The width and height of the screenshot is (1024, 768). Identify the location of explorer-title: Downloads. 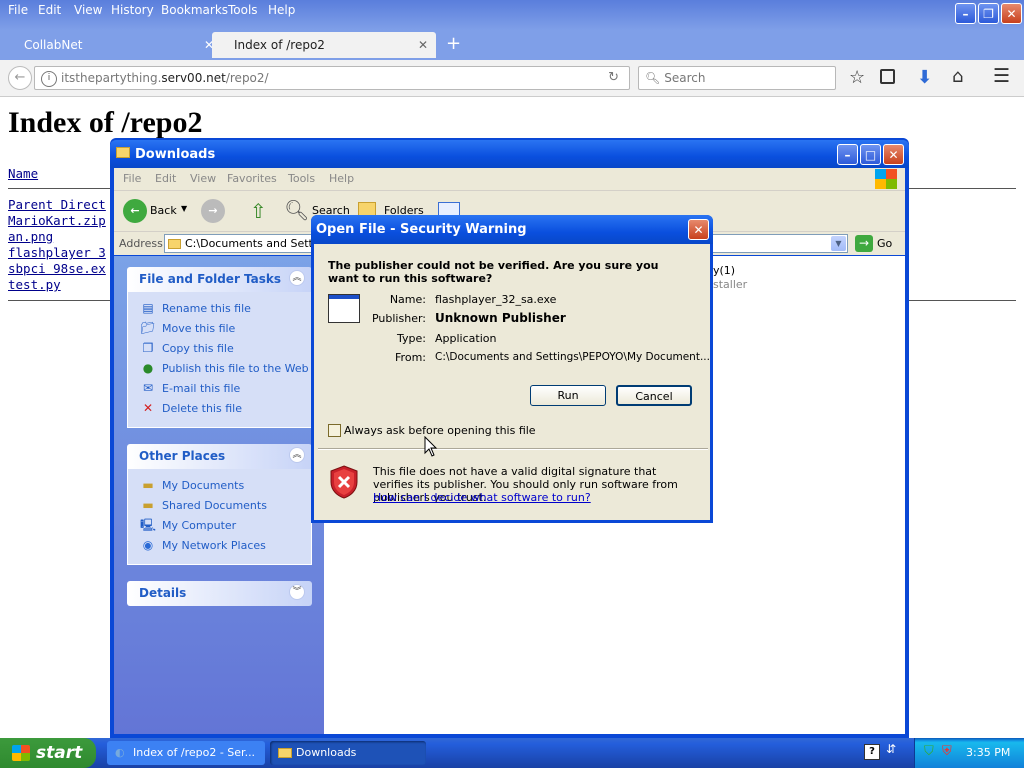
(175, 154).